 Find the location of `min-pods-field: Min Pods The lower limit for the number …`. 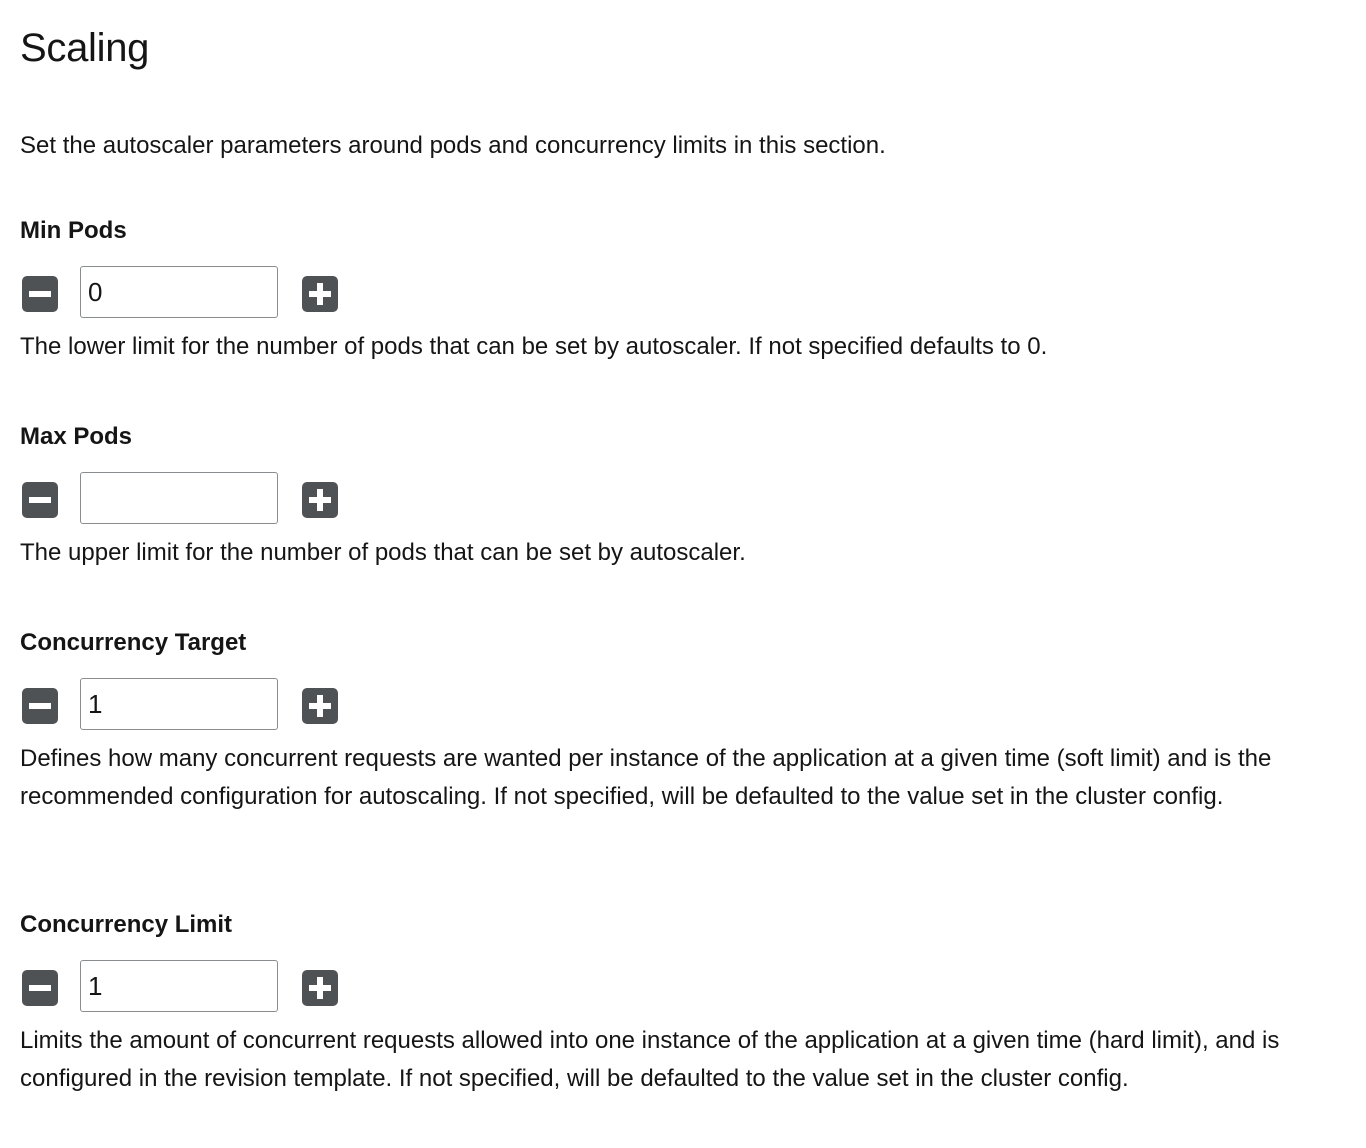

min-pods-field: Min Pods The lower limit for the number … is located at coordinates (680, 287).